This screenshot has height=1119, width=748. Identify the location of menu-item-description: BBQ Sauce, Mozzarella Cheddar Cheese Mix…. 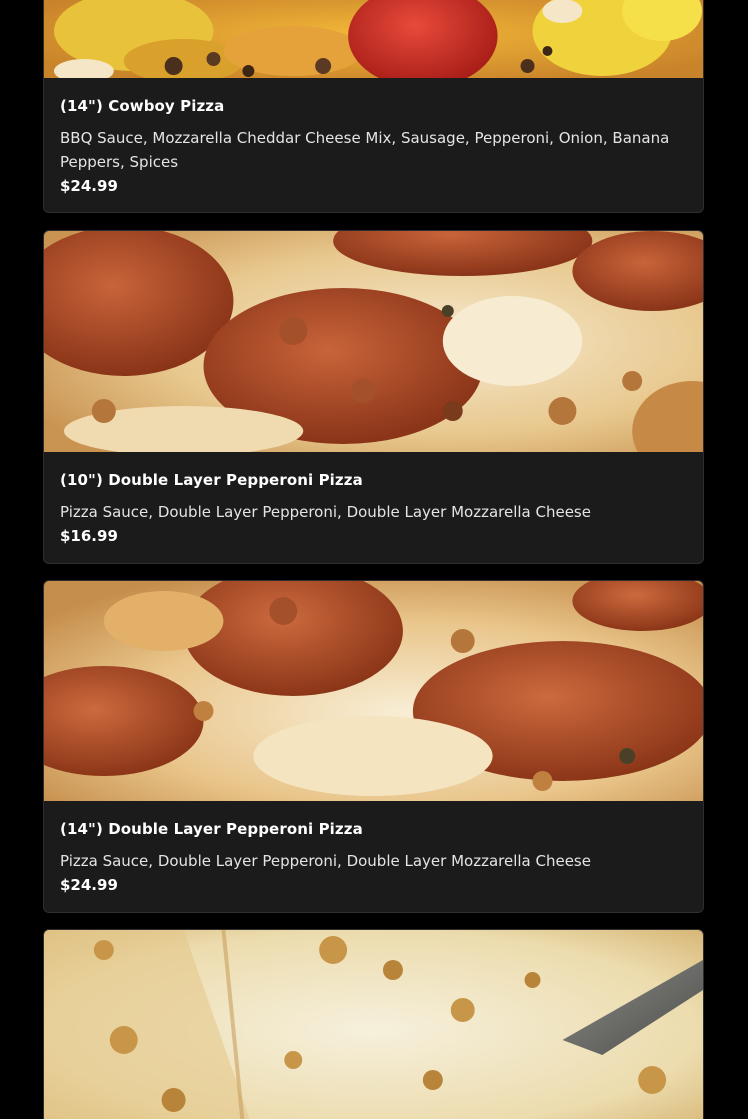
(365, 150).